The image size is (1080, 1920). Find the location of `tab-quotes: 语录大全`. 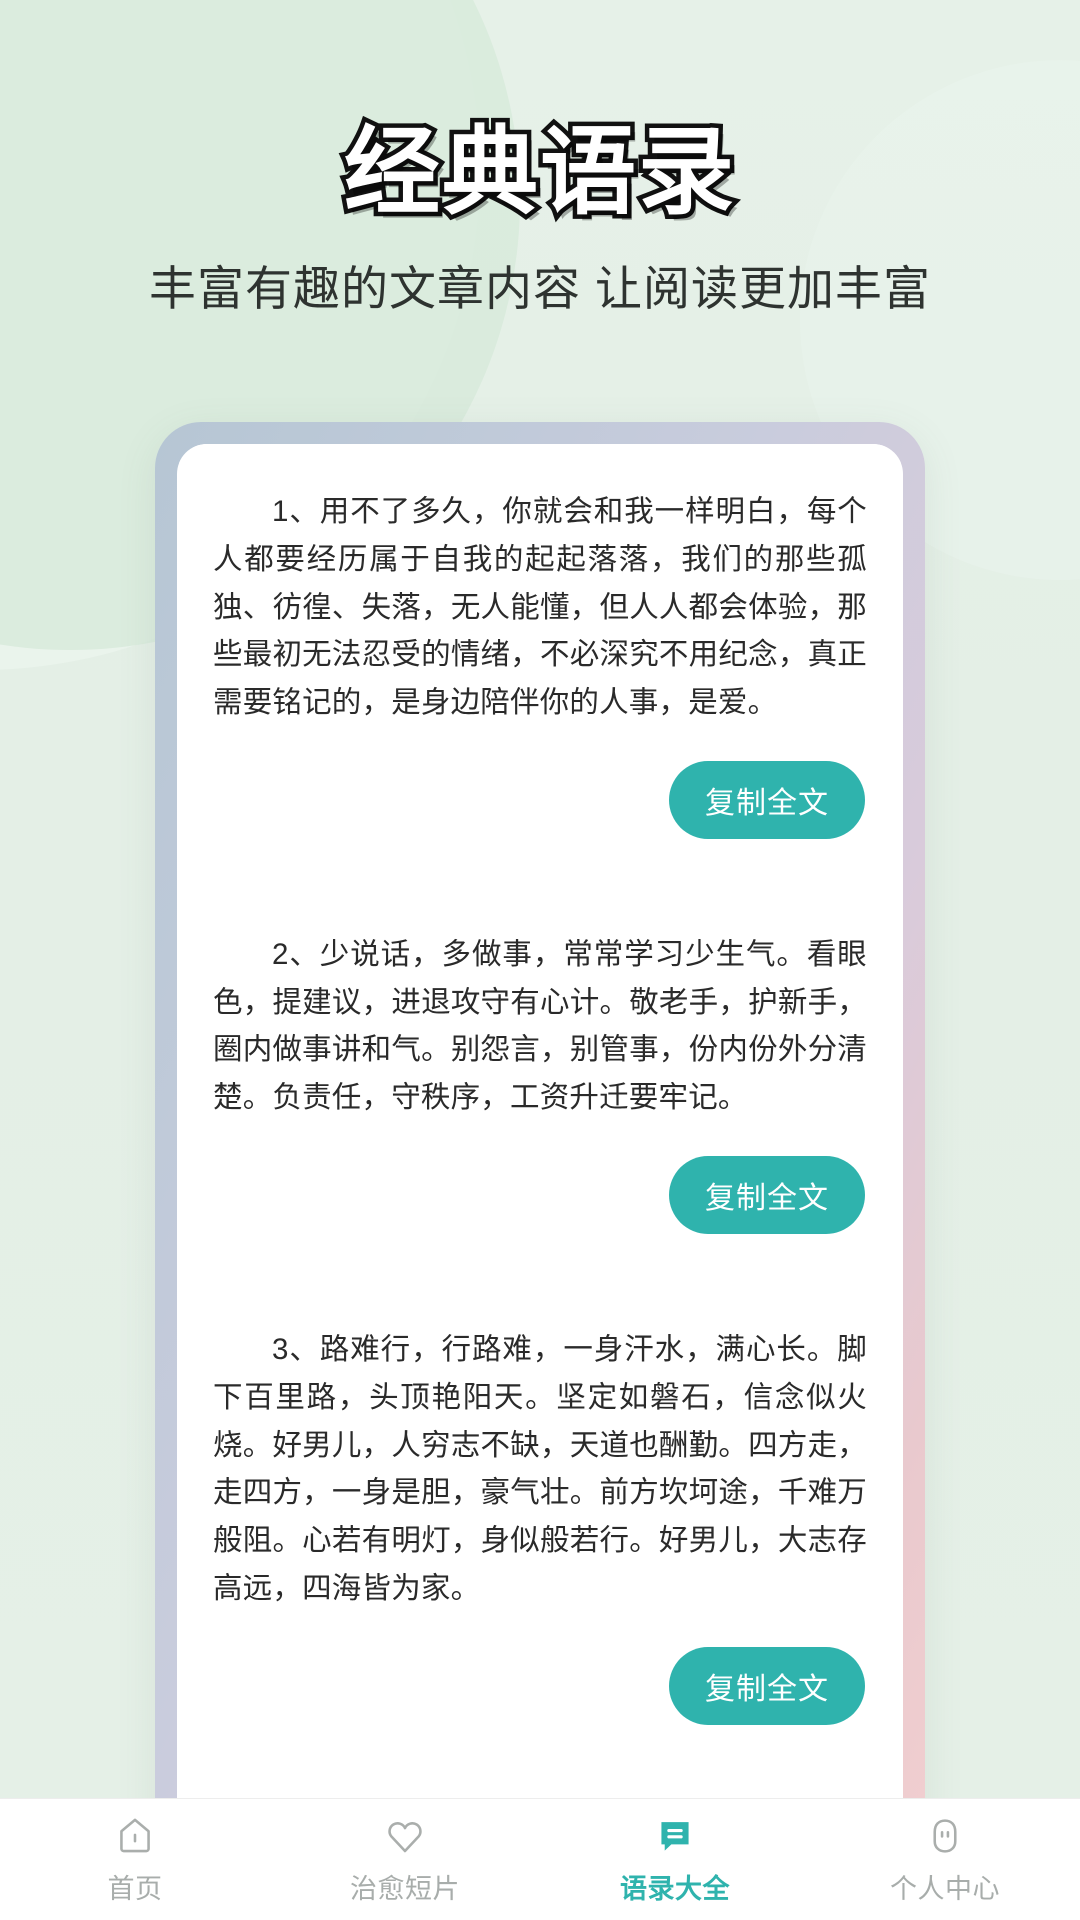

tab-quotes: 语录大全 is located at coordinates (675, 1860).